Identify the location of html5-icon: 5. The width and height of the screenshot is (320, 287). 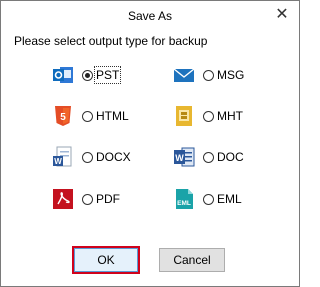
(63, 116).